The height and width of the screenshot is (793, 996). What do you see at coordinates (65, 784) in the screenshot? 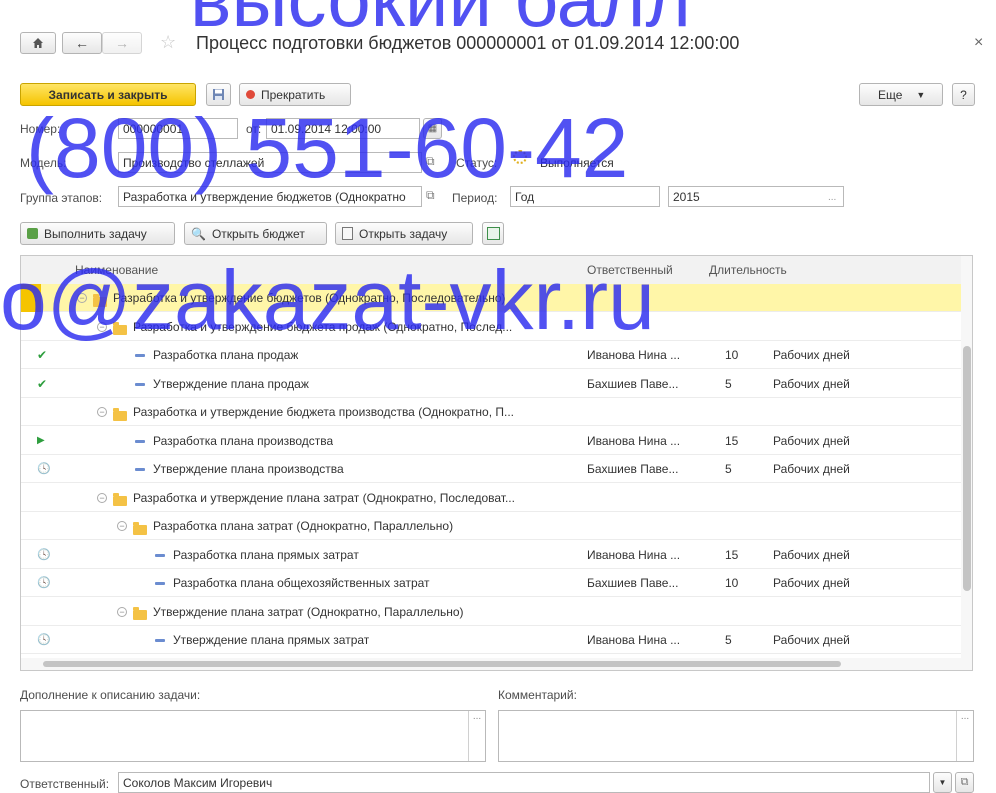
I see `responsible-label: Ответственный:` at bounding box center [65, 784].